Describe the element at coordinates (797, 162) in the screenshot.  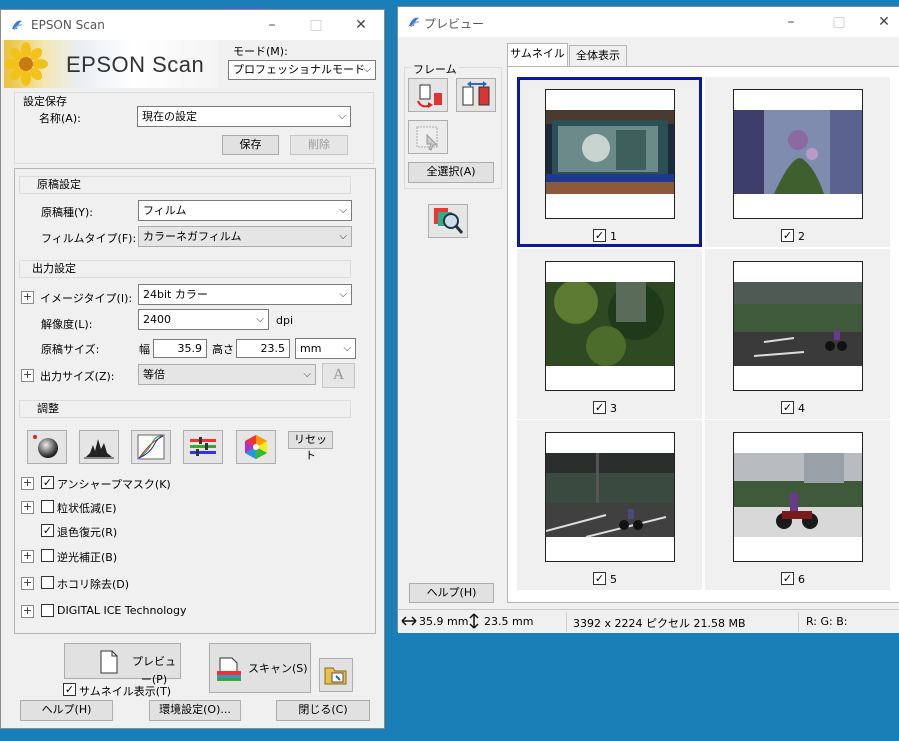
I see `thumbnail-2: ✓ 2` at that location.